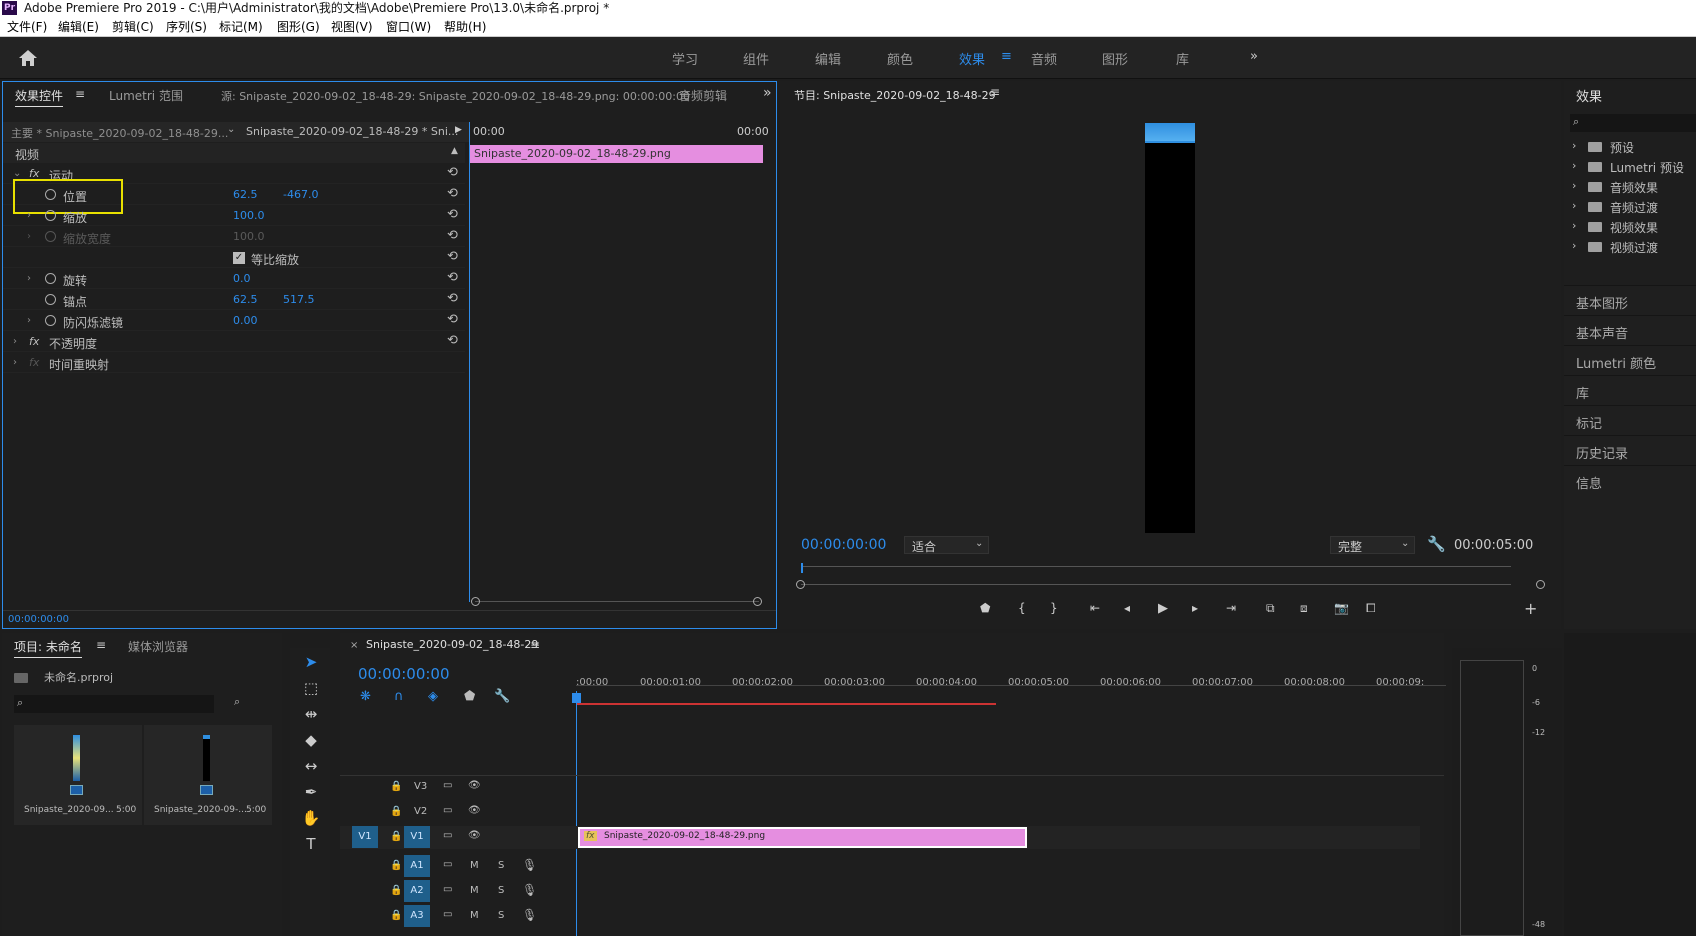 The height and width of the screenshot is (936, 1696). I want to click on add-button-icon: +, so click(1530, 608).